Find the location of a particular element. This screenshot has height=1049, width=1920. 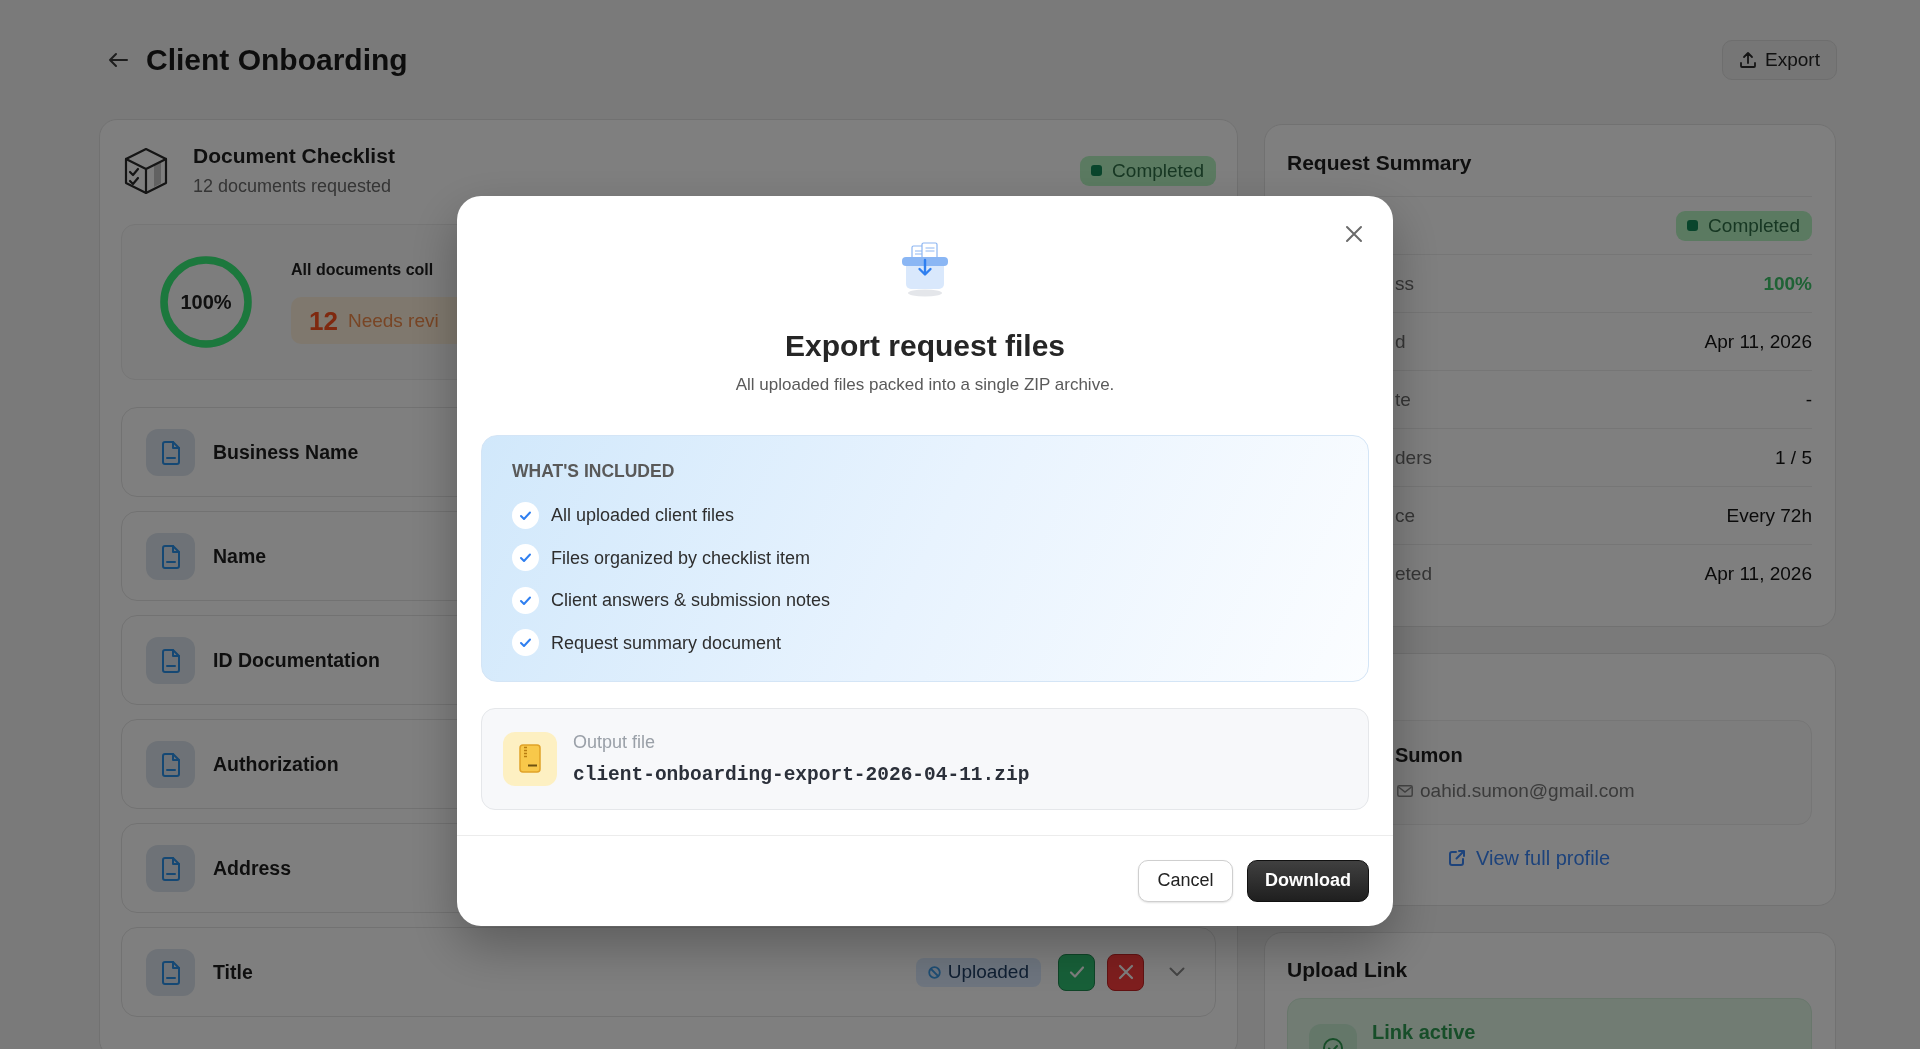

back-arrow-icon is located at coordinates (118, 60).